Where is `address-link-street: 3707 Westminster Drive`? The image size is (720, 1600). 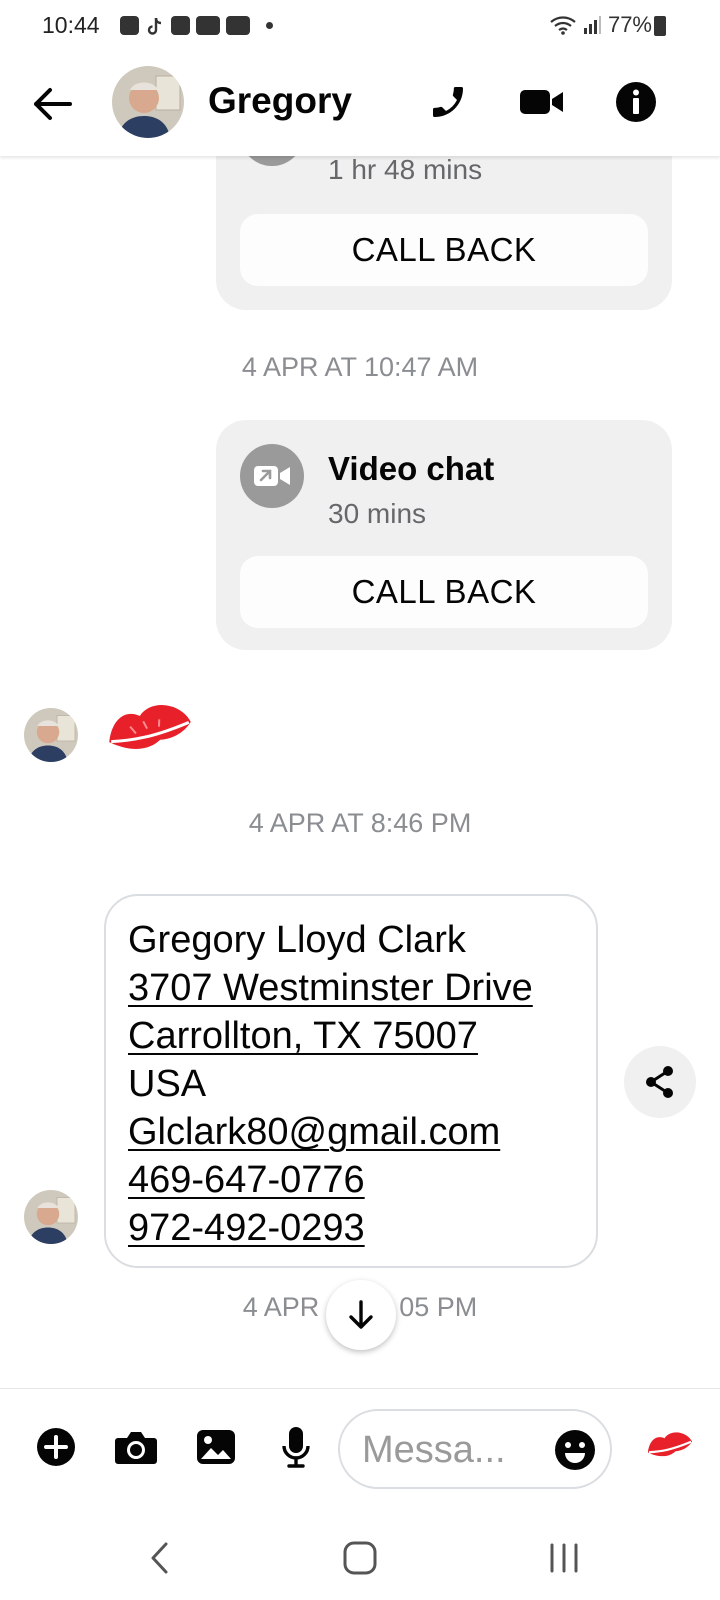 address-link-street: 3707 Westminster Drive is located at coordinates (351, 988).